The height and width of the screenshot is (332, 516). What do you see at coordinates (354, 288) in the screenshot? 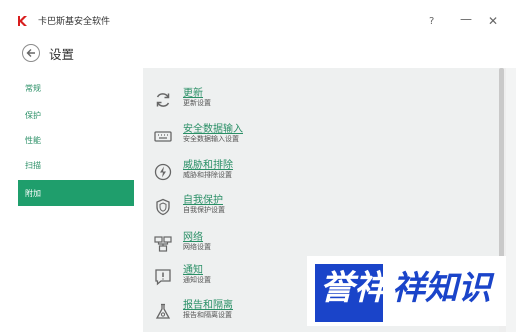
I see `watermark-highlight-text: 誉祥` at bounding box center [354, 288].